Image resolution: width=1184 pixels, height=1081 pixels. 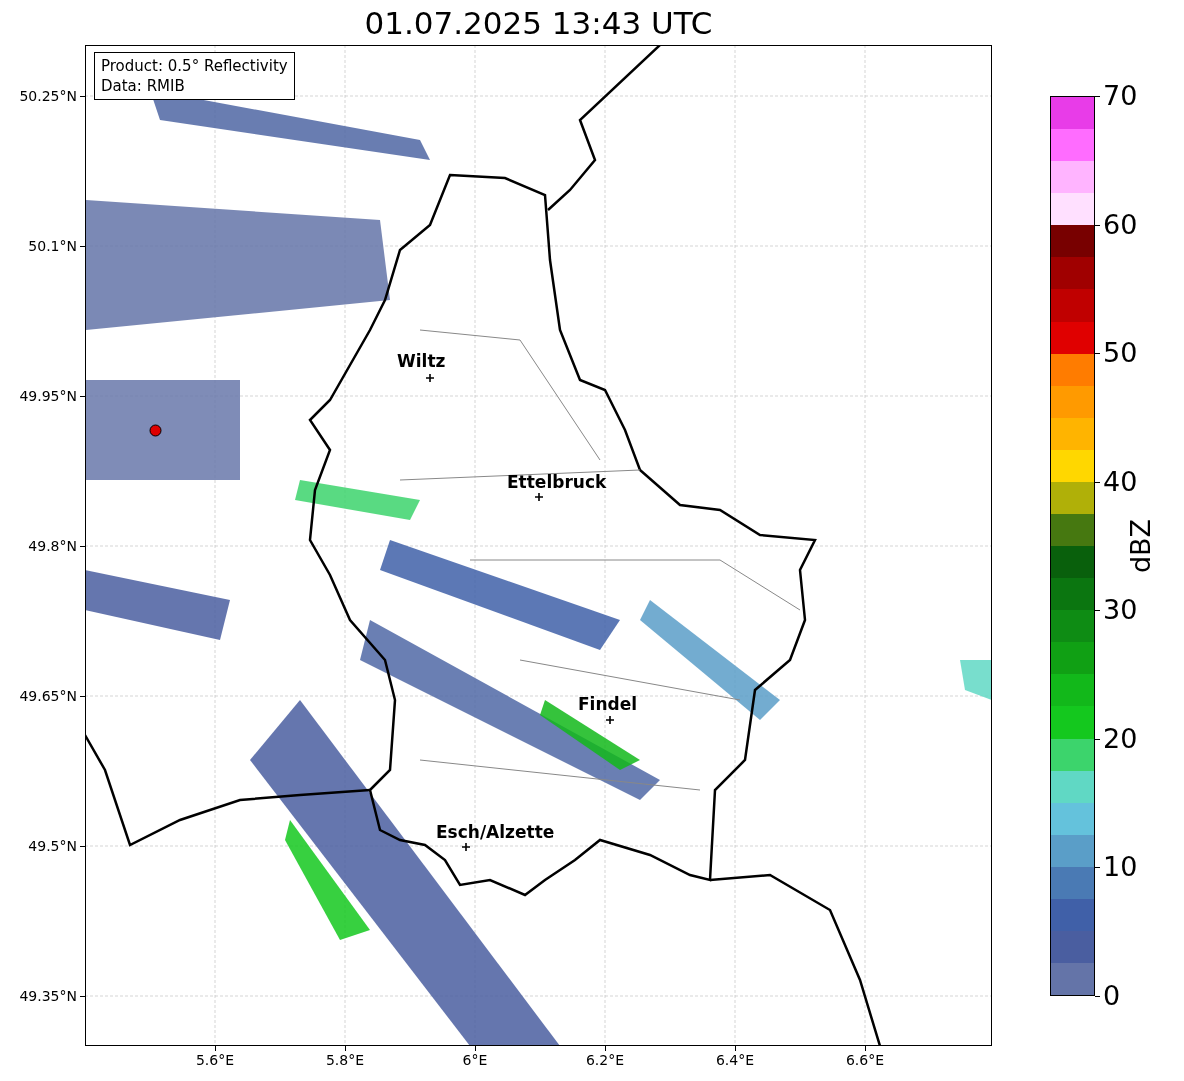 What do you see at coordinates (155, 430) in the screenshot?
I see `radar-site-icon` at bounding box center [155, 430].